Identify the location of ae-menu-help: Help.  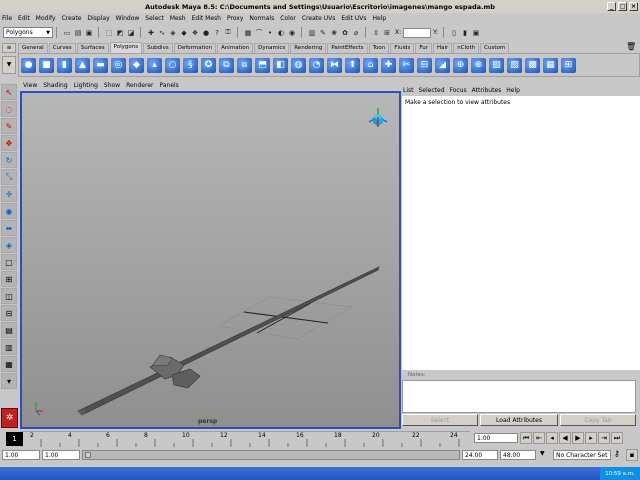
(513, 90).